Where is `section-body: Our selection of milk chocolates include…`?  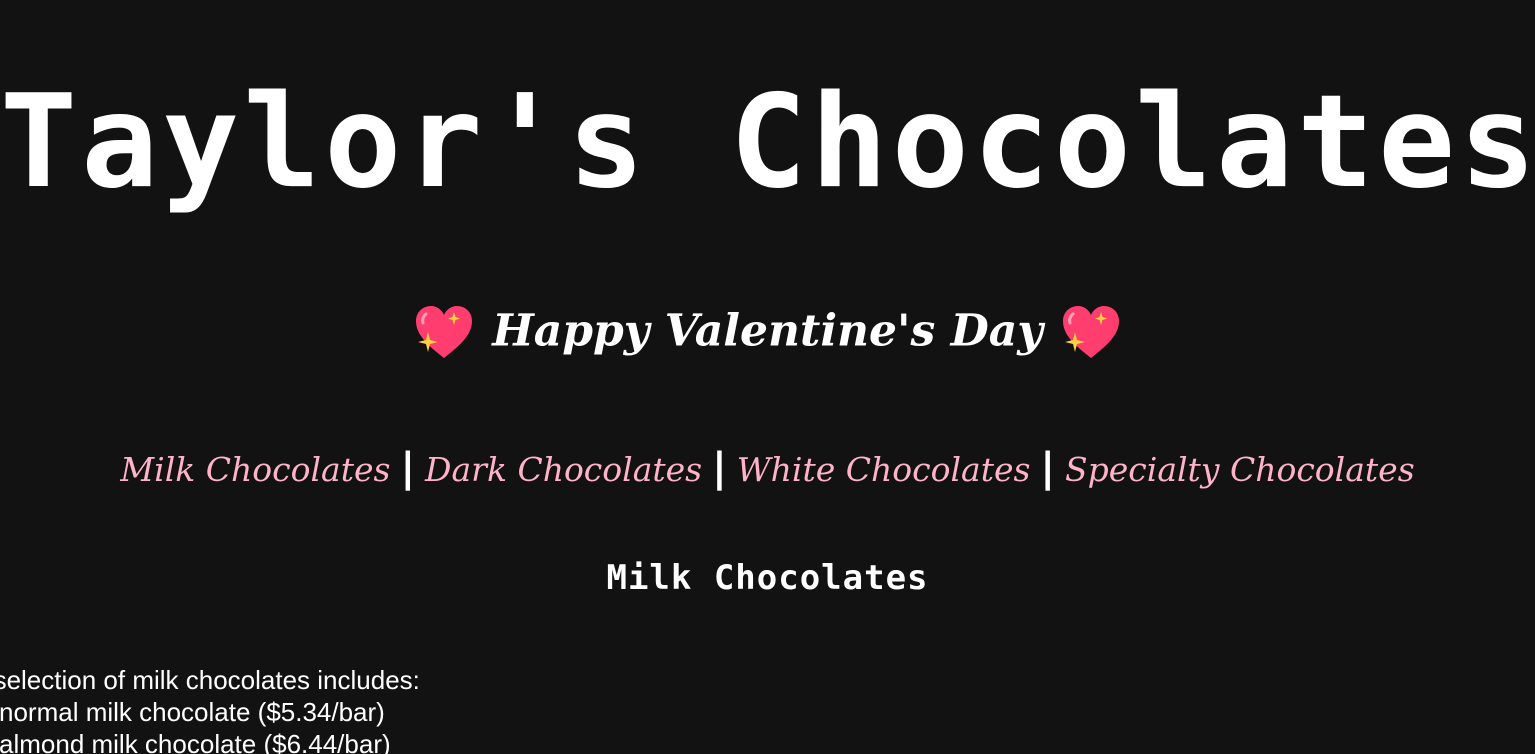 section-body: Our selection of milk chocolates include… is located at coordinates (210, 709).